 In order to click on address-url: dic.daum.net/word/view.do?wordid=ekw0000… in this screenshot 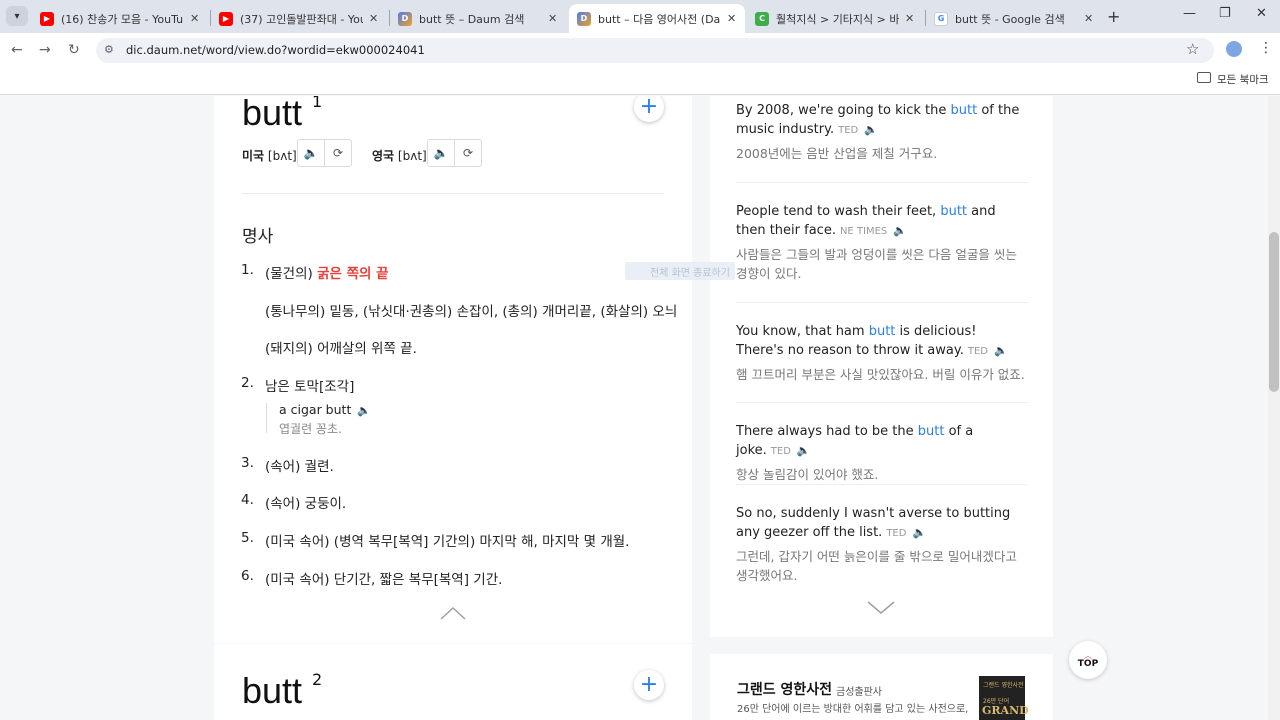, I will do `click(275, 50)`.